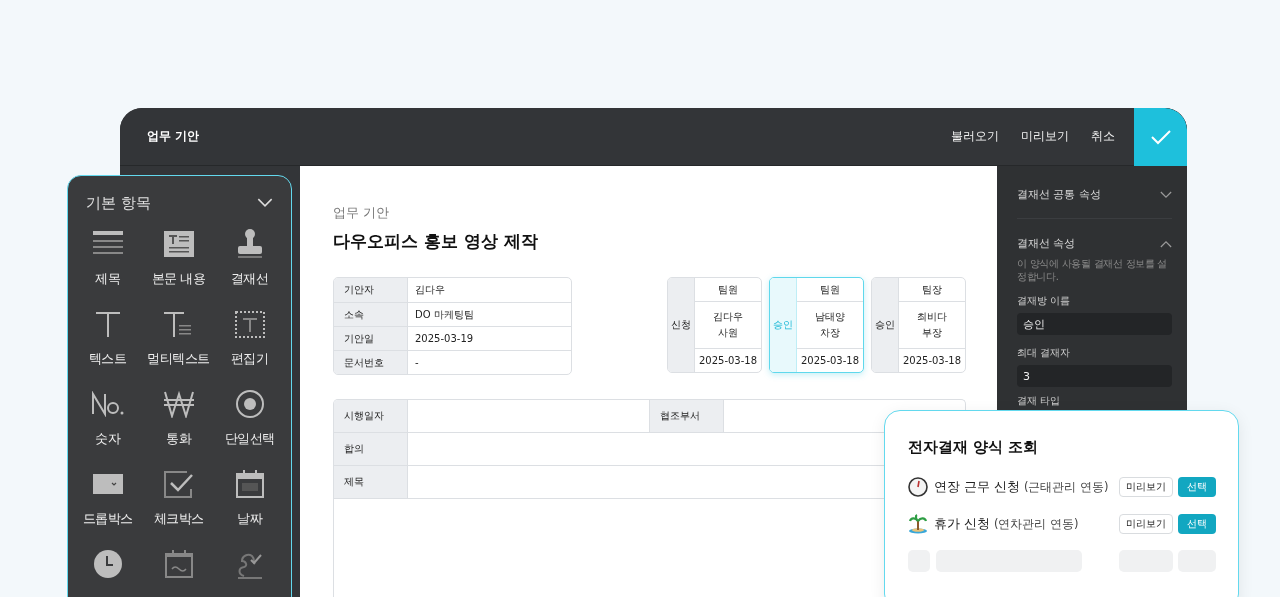 This screenshot has height=597, width=1280. What do you see at coordinates (1044, 353) in the screenshot?
I see `field-label: 최대 결재자` at bounding box center [1044, 353].